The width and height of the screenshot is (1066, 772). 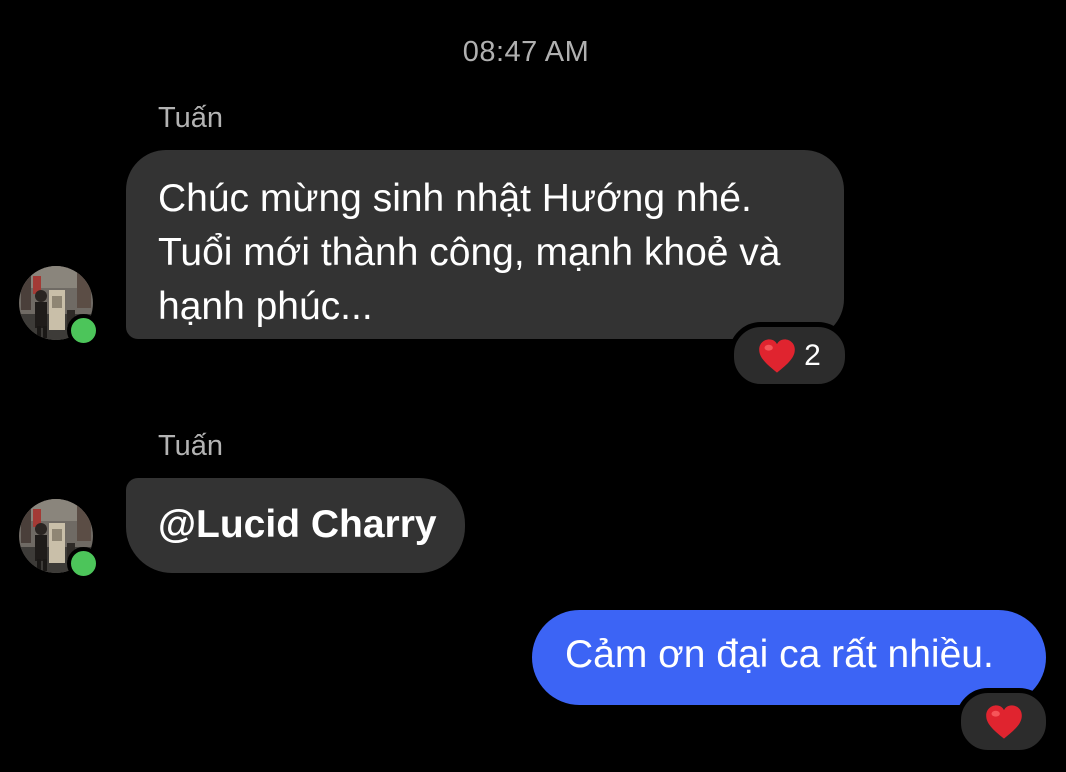 What do you see at coordinates (469, 252) in the screenshot?
I see `message-text-line: Tuổi mới thành công, mạnh khoẻ và` at bounding box center [469, 252].